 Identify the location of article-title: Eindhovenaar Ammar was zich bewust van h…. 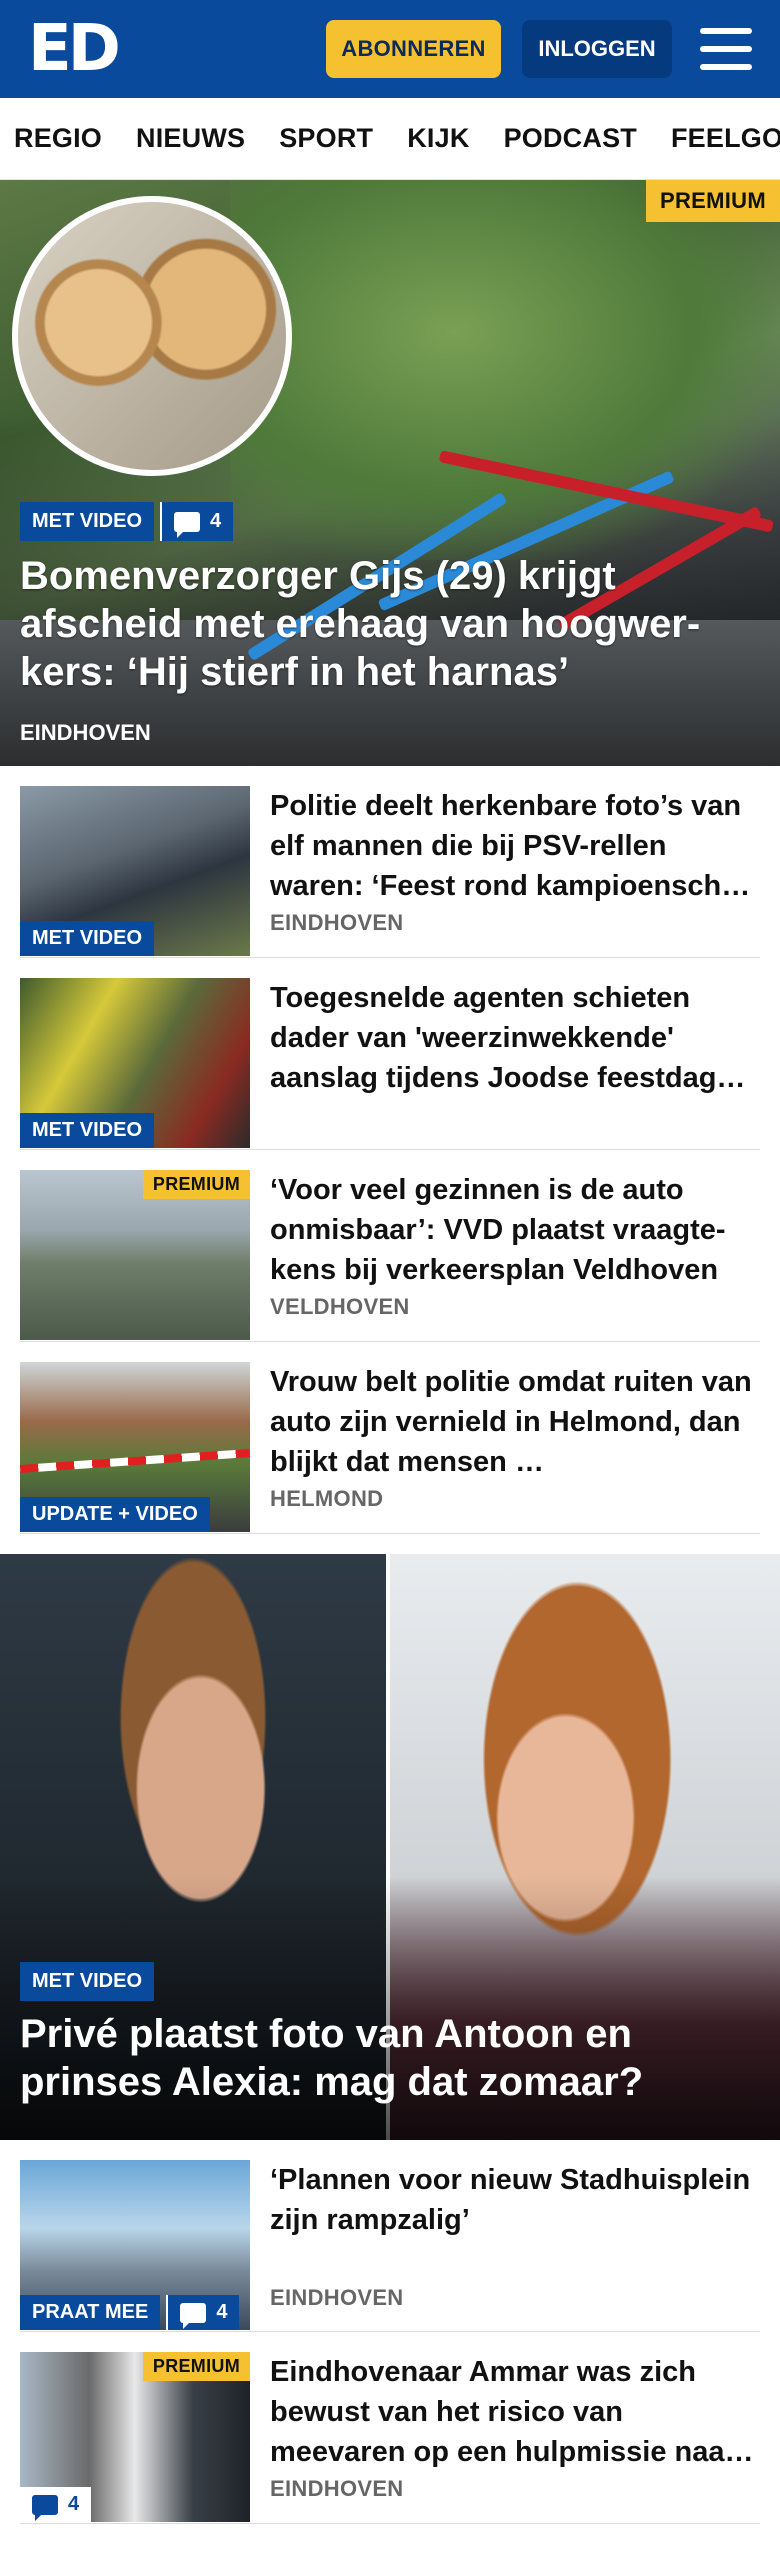
(515, 2412).